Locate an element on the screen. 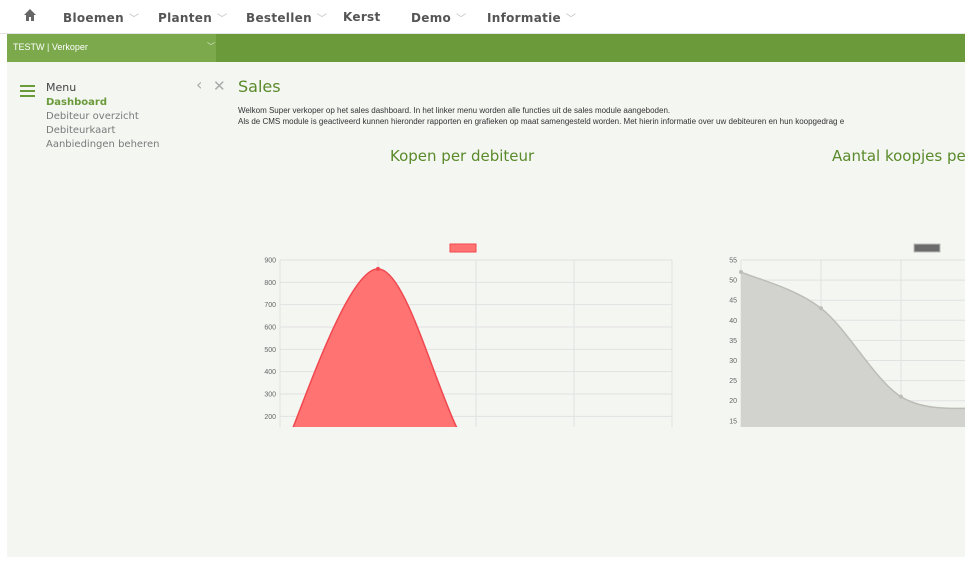 This screenshot has height=563, width=965. context-bar: TESTW | Verkoper ﹀ is located at coordinates (486, 48).